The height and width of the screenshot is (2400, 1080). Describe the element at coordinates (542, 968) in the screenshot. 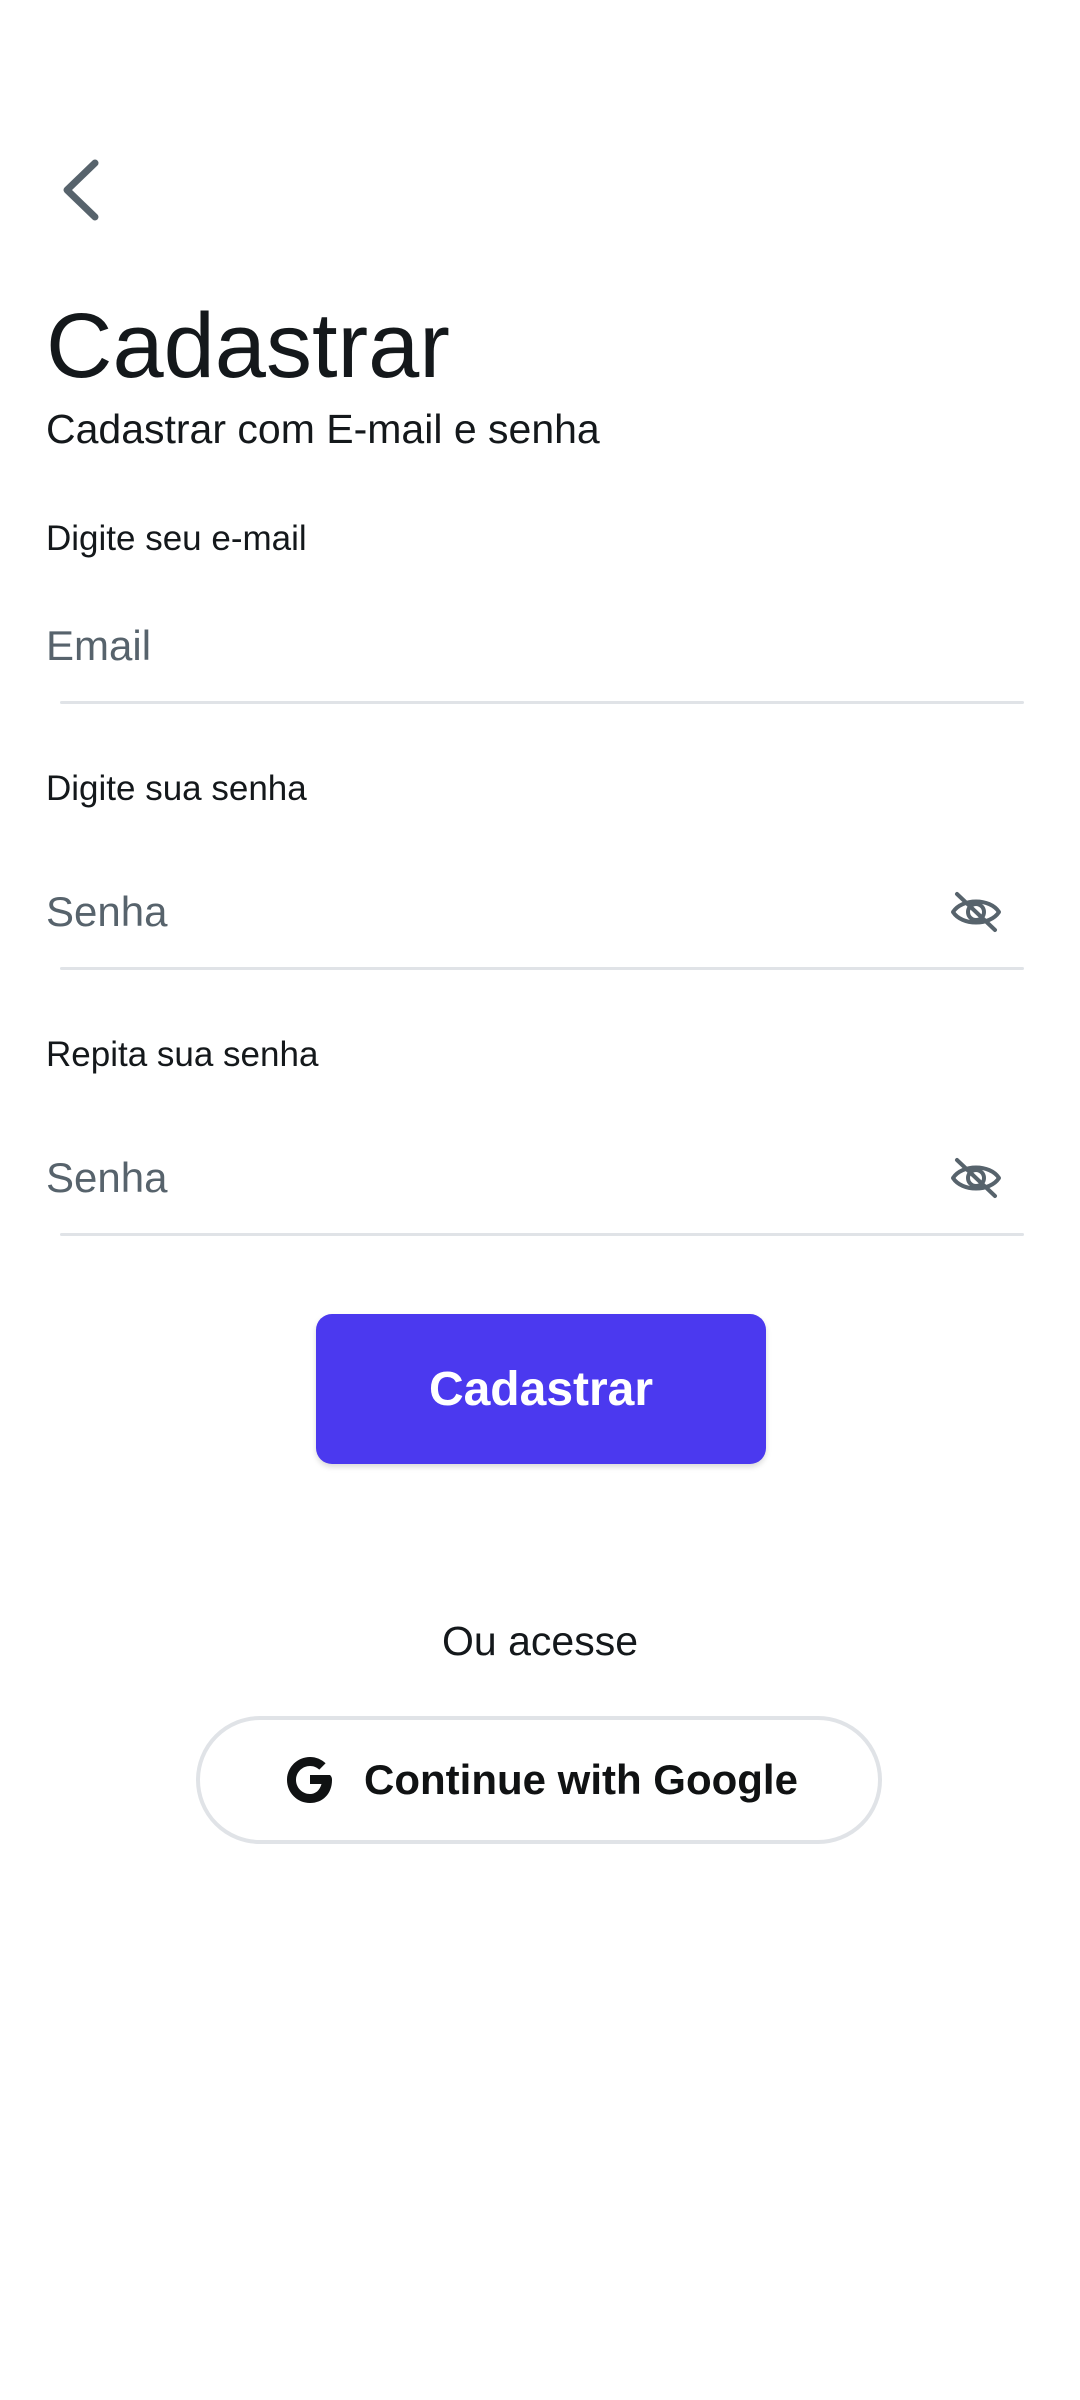

I see `password-underline` at that location.